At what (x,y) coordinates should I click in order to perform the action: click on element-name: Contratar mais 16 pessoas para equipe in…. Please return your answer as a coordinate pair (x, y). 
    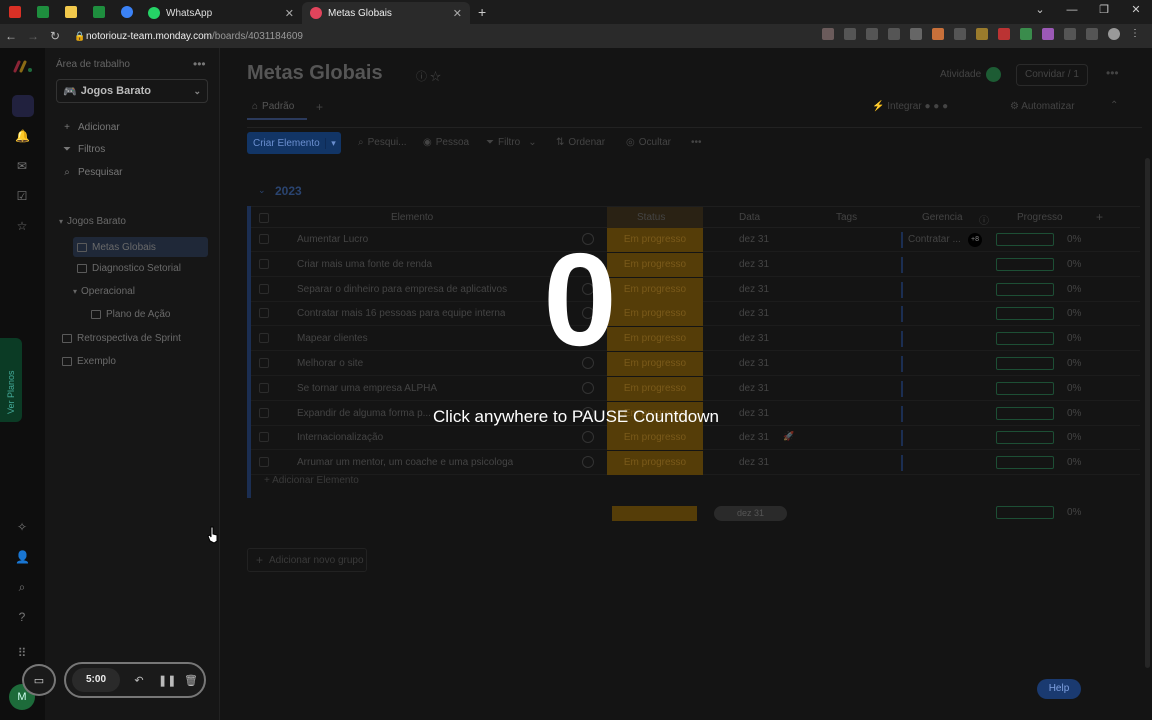
    Looking at the image, I should click on (401, 313).